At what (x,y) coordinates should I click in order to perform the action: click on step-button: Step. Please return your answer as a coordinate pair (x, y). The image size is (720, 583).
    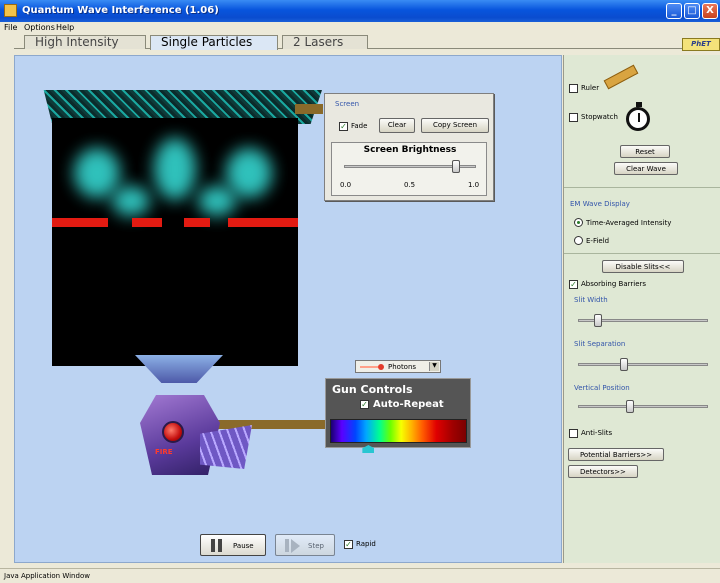
    Looking at the image, I should click on (305, 545).